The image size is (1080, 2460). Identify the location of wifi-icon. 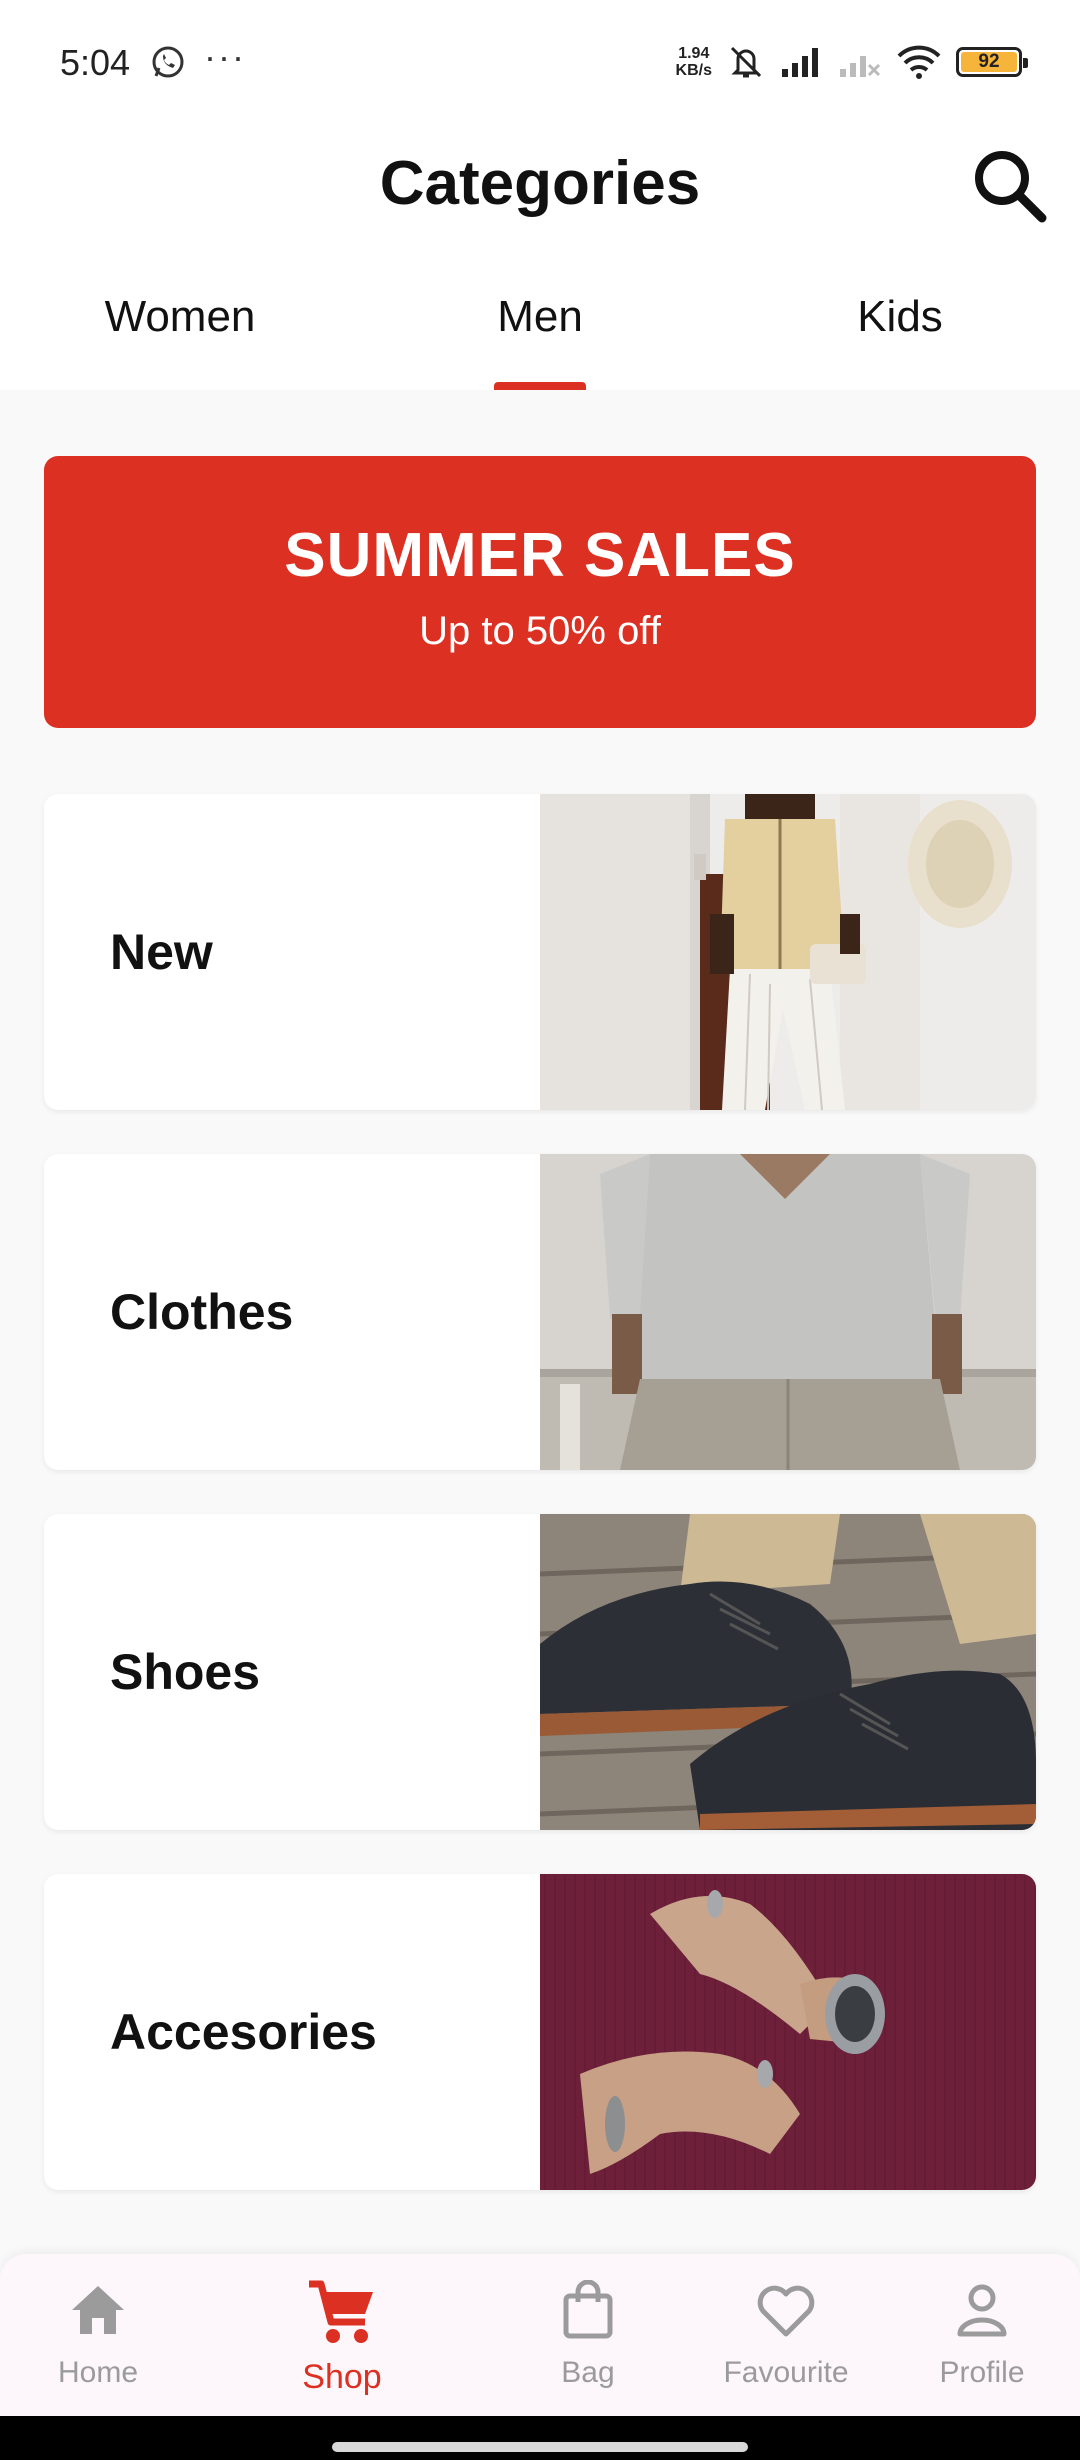
(919, 62).